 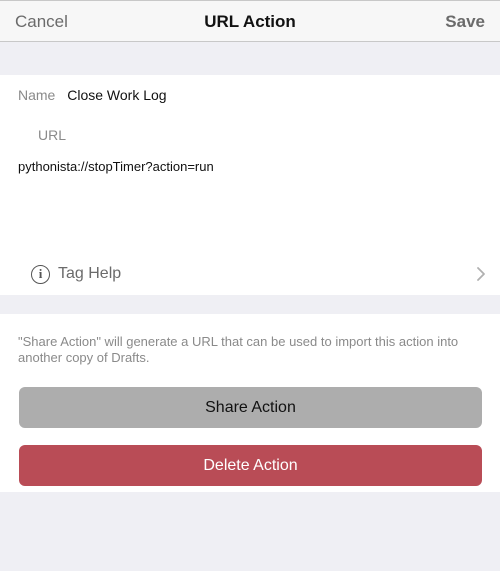 What do you see at coordinates (465, 22) in the screenshot?
I see `save-button: Save` at bounding box center [465, 22].